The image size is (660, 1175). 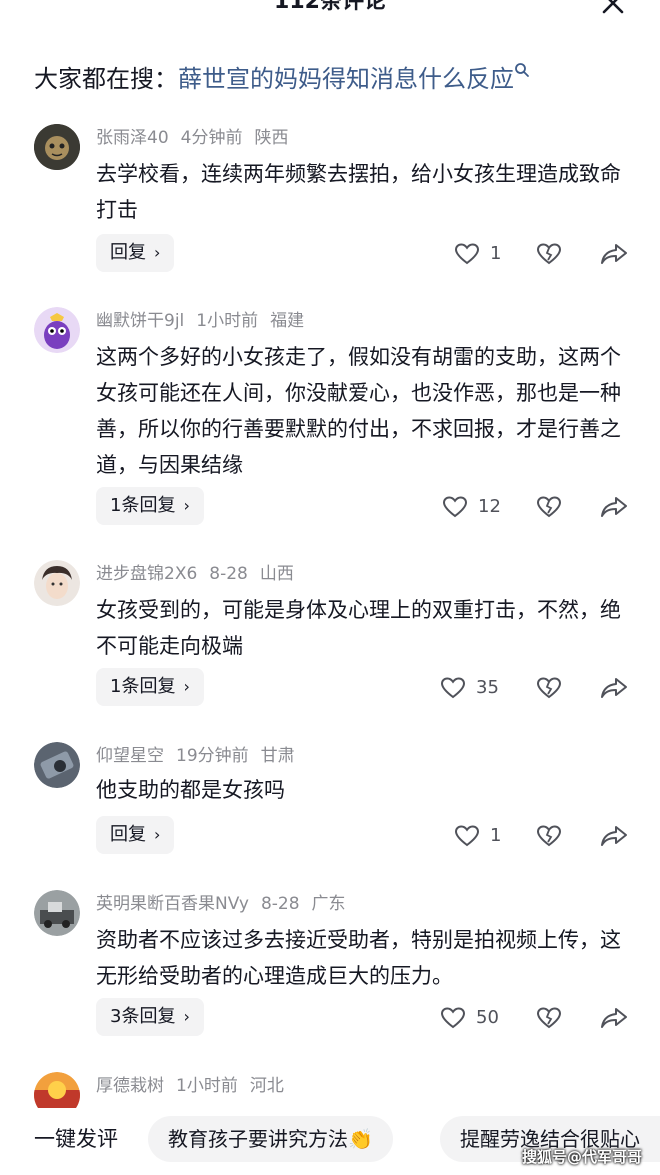 What do you see at coordinates (130, 1086) in the screenshot?
I see `username: 厚德栽树` at bounding box center [130, 1086].